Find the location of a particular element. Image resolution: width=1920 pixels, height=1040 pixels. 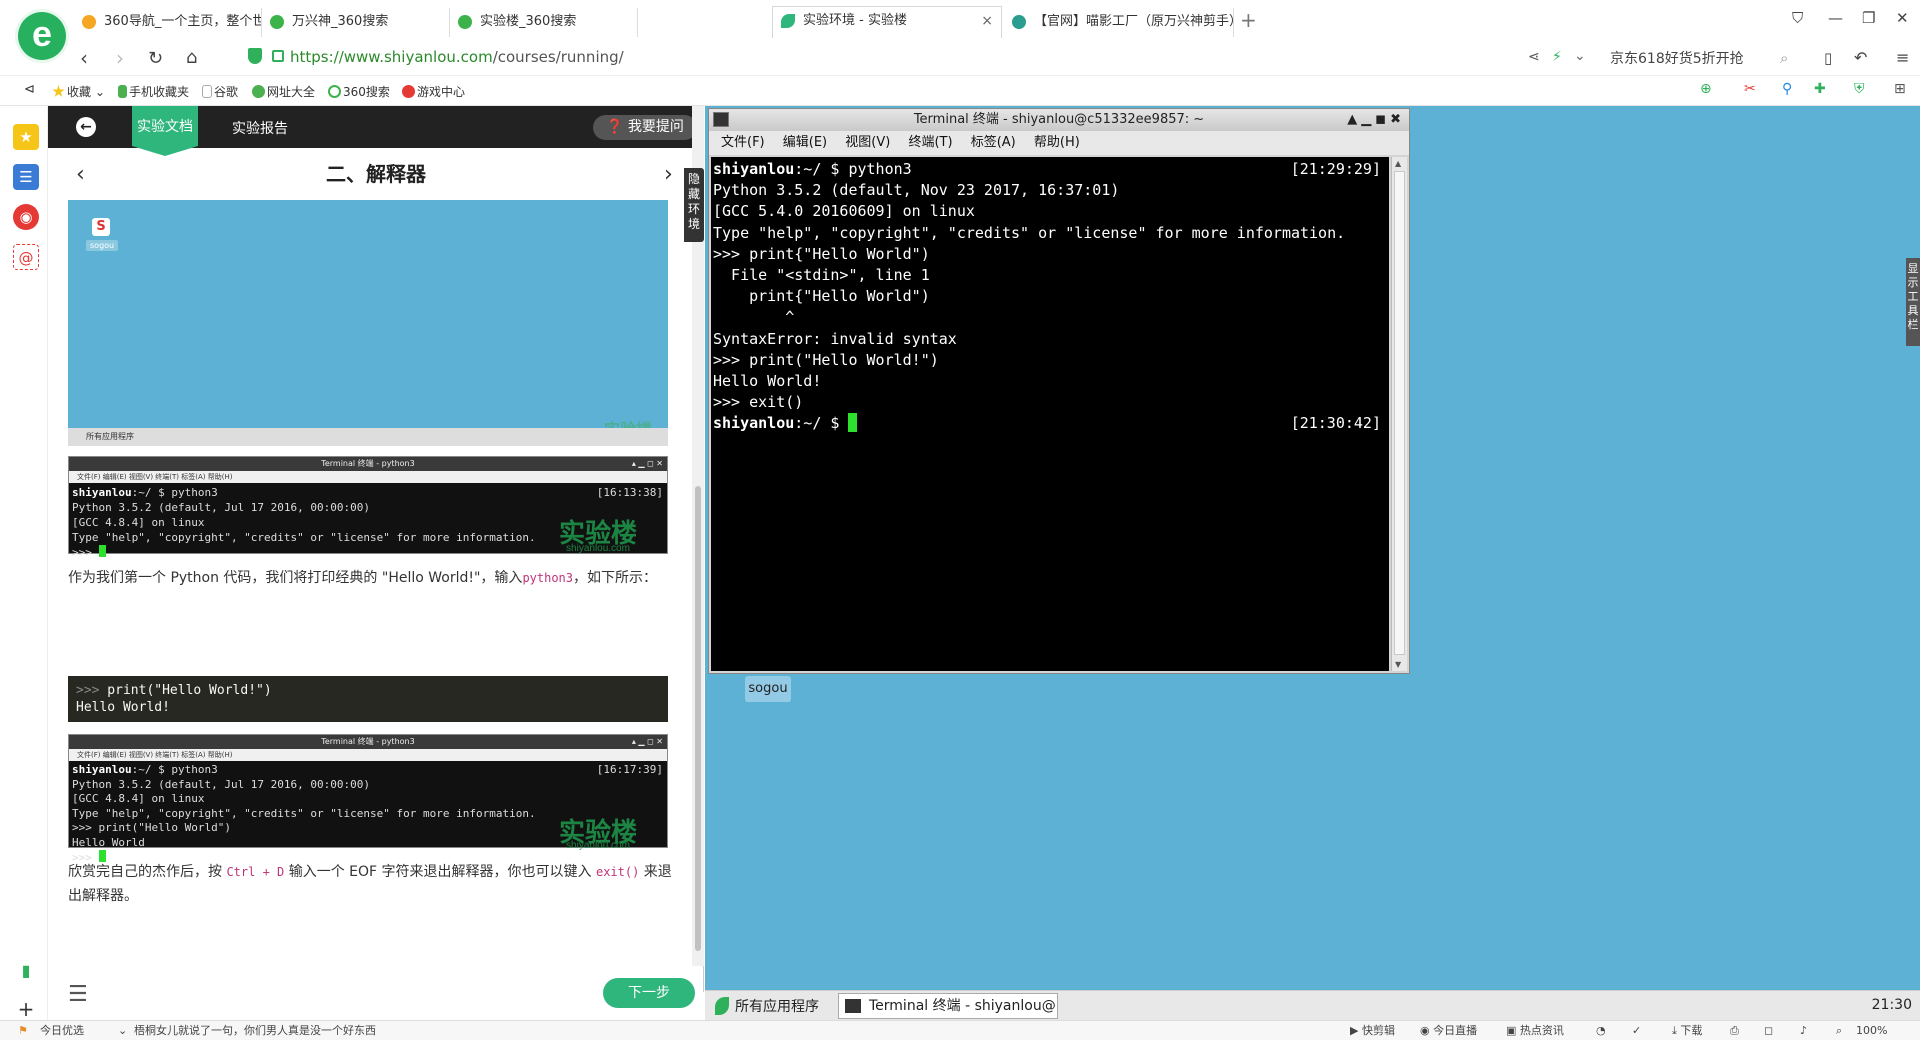

window-icon: ◻ is located at coordinates (1768, 1030).